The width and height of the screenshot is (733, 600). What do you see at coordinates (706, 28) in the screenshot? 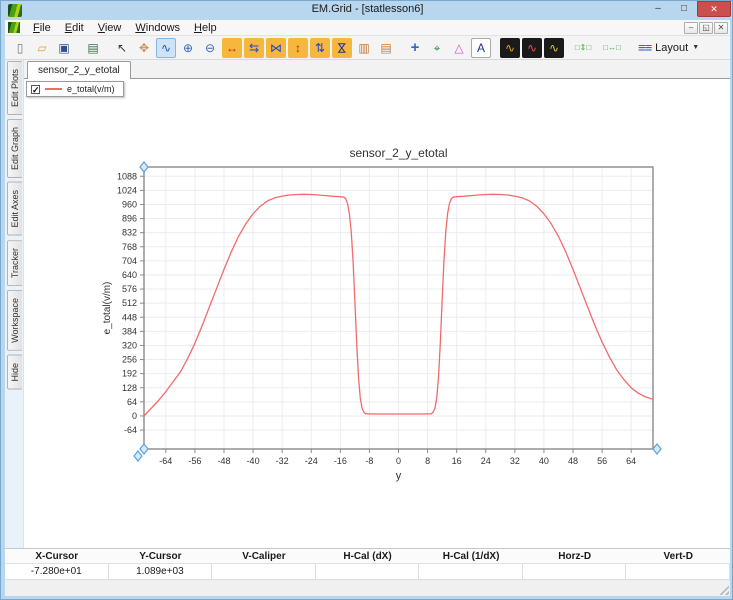
I see `mdi-restore-button: ◱` at bounding box center [706, 28].